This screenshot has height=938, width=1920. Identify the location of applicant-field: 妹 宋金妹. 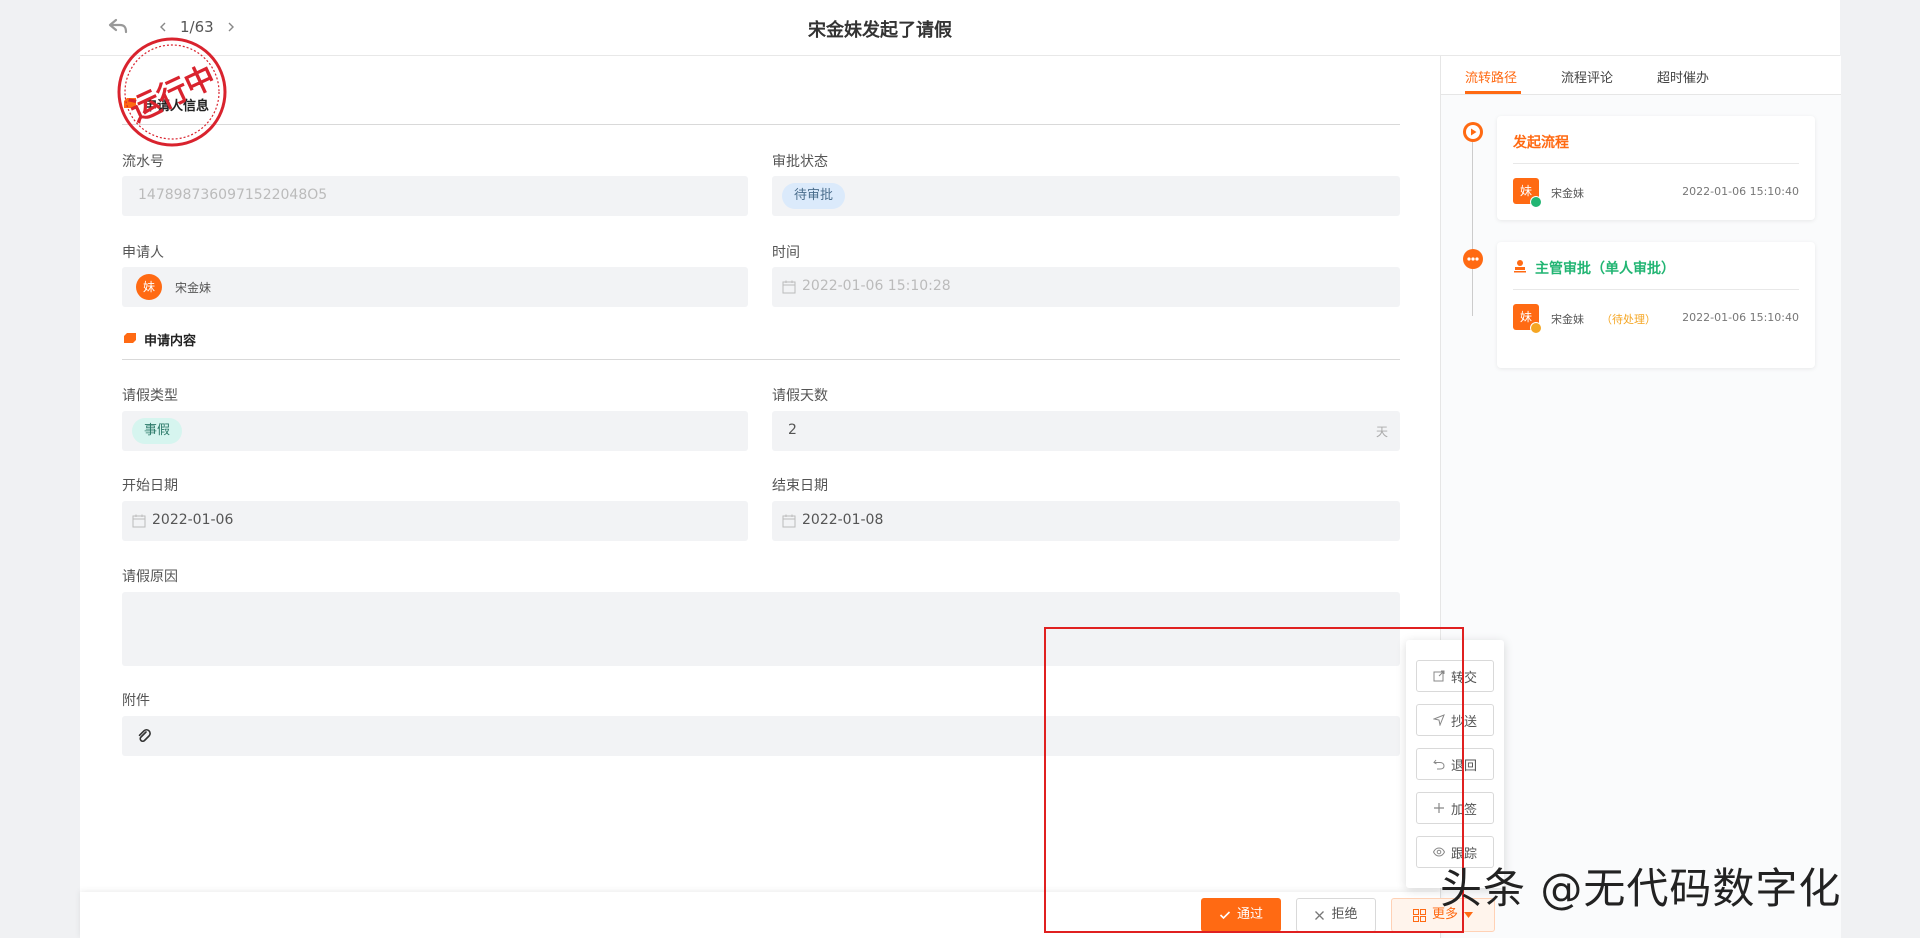
(435, 287).